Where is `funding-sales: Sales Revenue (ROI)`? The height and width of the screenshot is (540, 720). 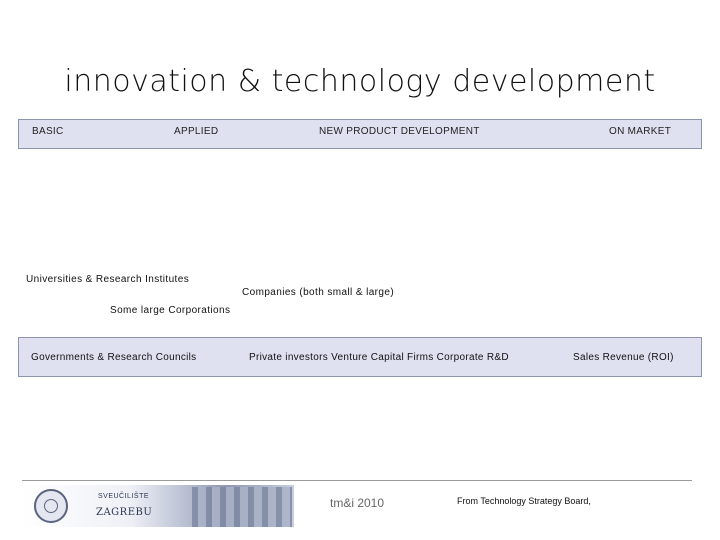 funding-sales: Sales Revenue (ROI) is located at coordinates (623, 357).